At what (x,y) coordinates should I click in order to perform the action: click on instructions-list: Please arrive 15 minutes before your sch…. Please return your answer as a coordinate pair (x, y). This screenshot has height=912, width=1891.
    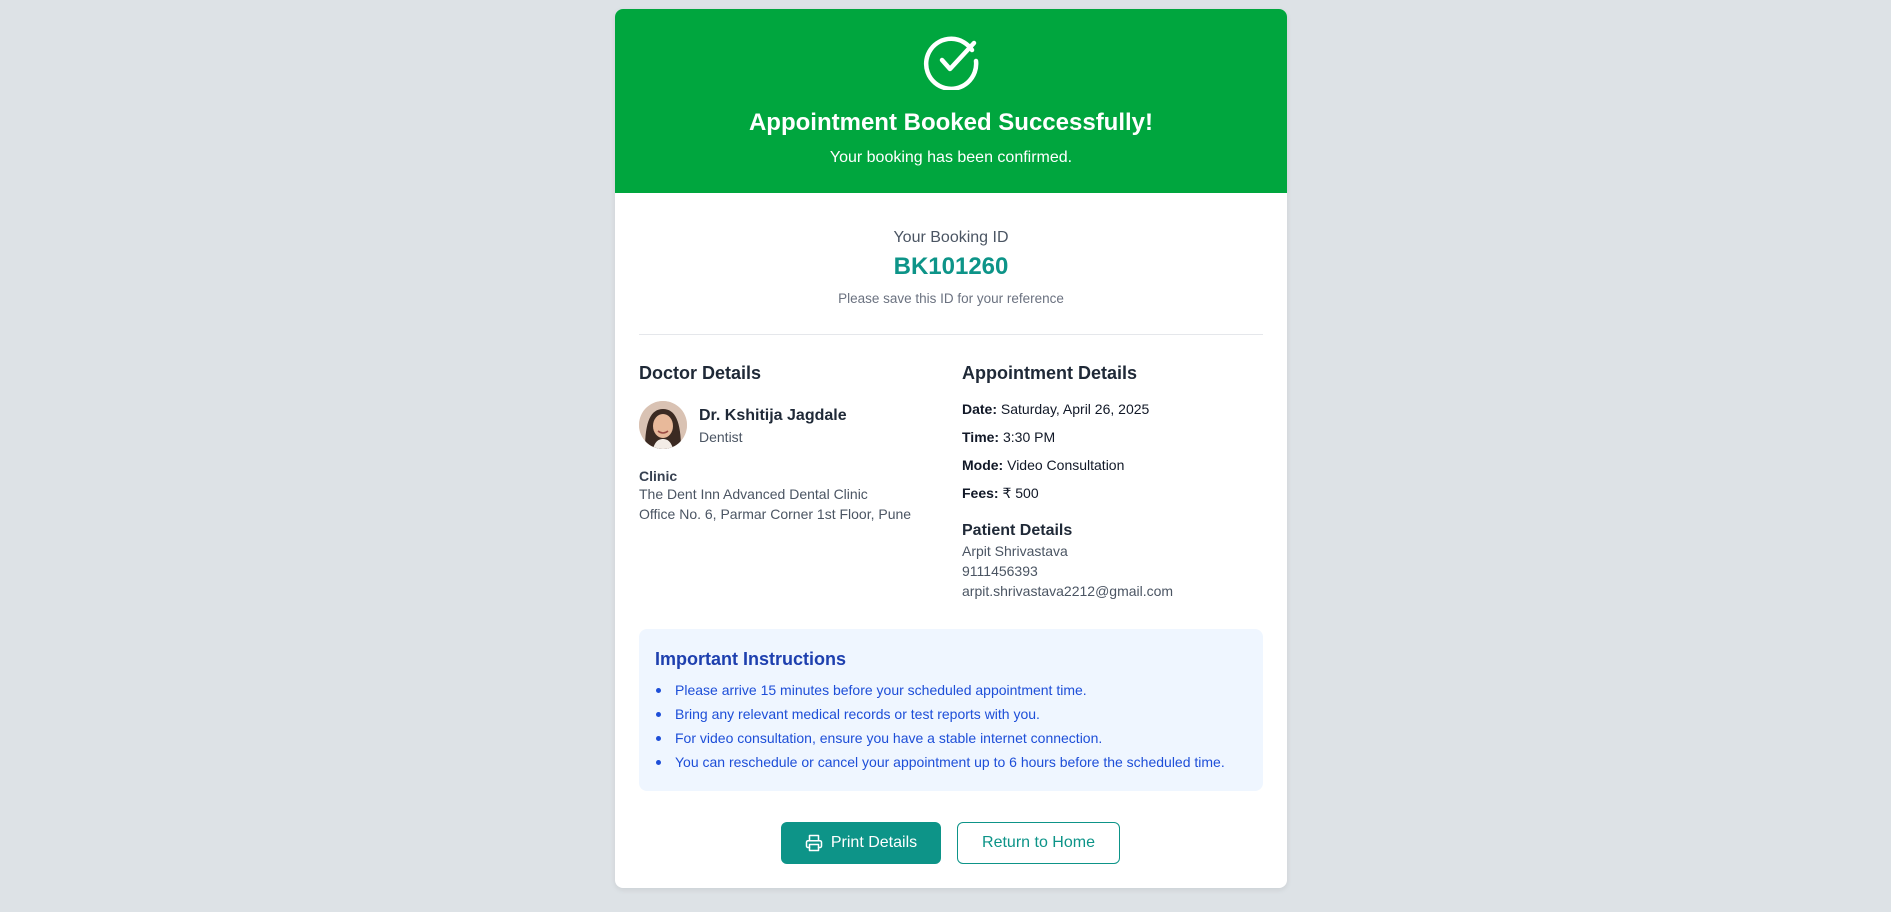
    Looking at the image, I should click on (951, 728).